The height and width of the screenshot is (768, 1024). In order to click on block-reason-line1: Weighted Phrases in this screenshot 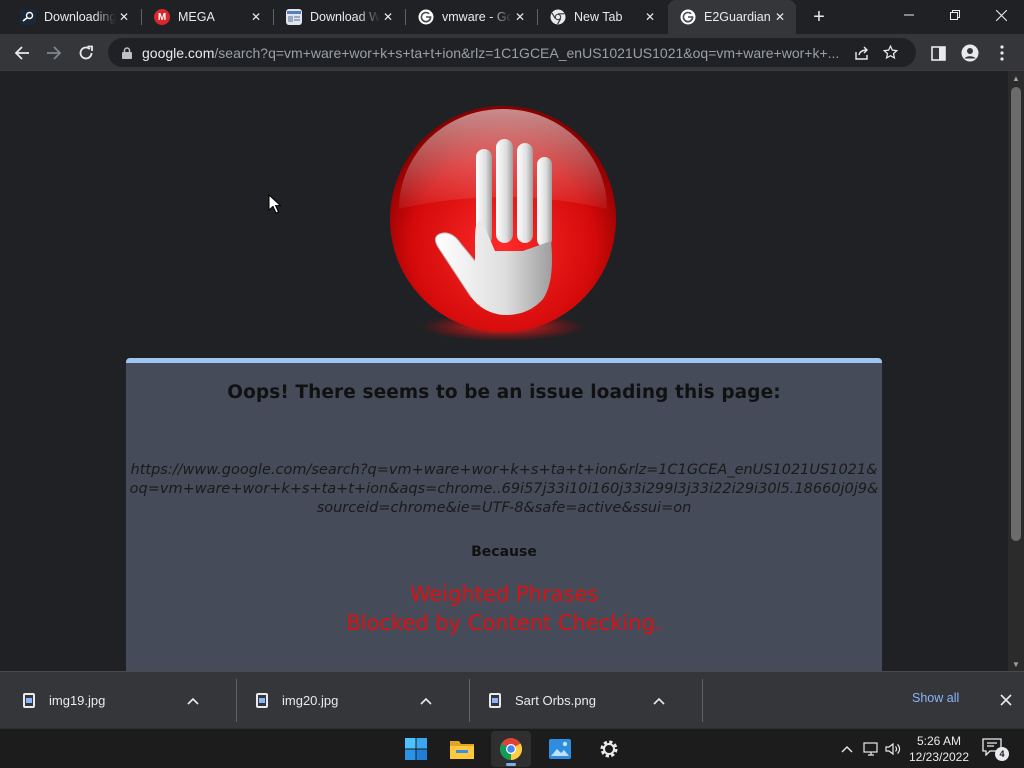, I will do `click(504, 594)`.